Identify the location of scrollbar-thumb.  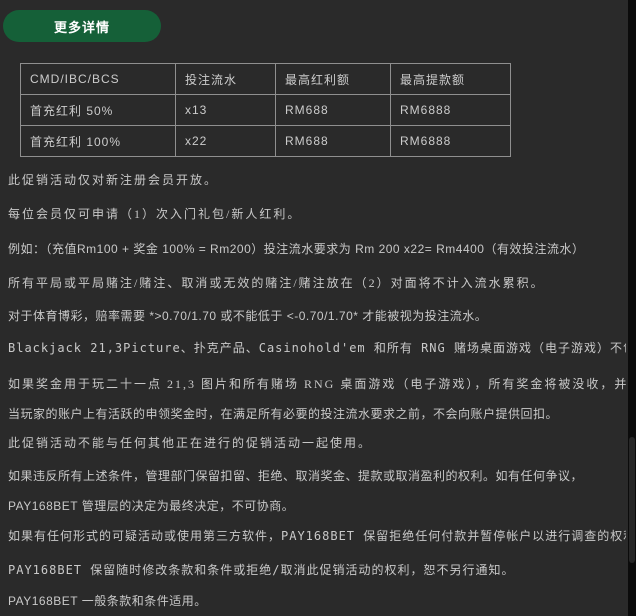
(632, 500).